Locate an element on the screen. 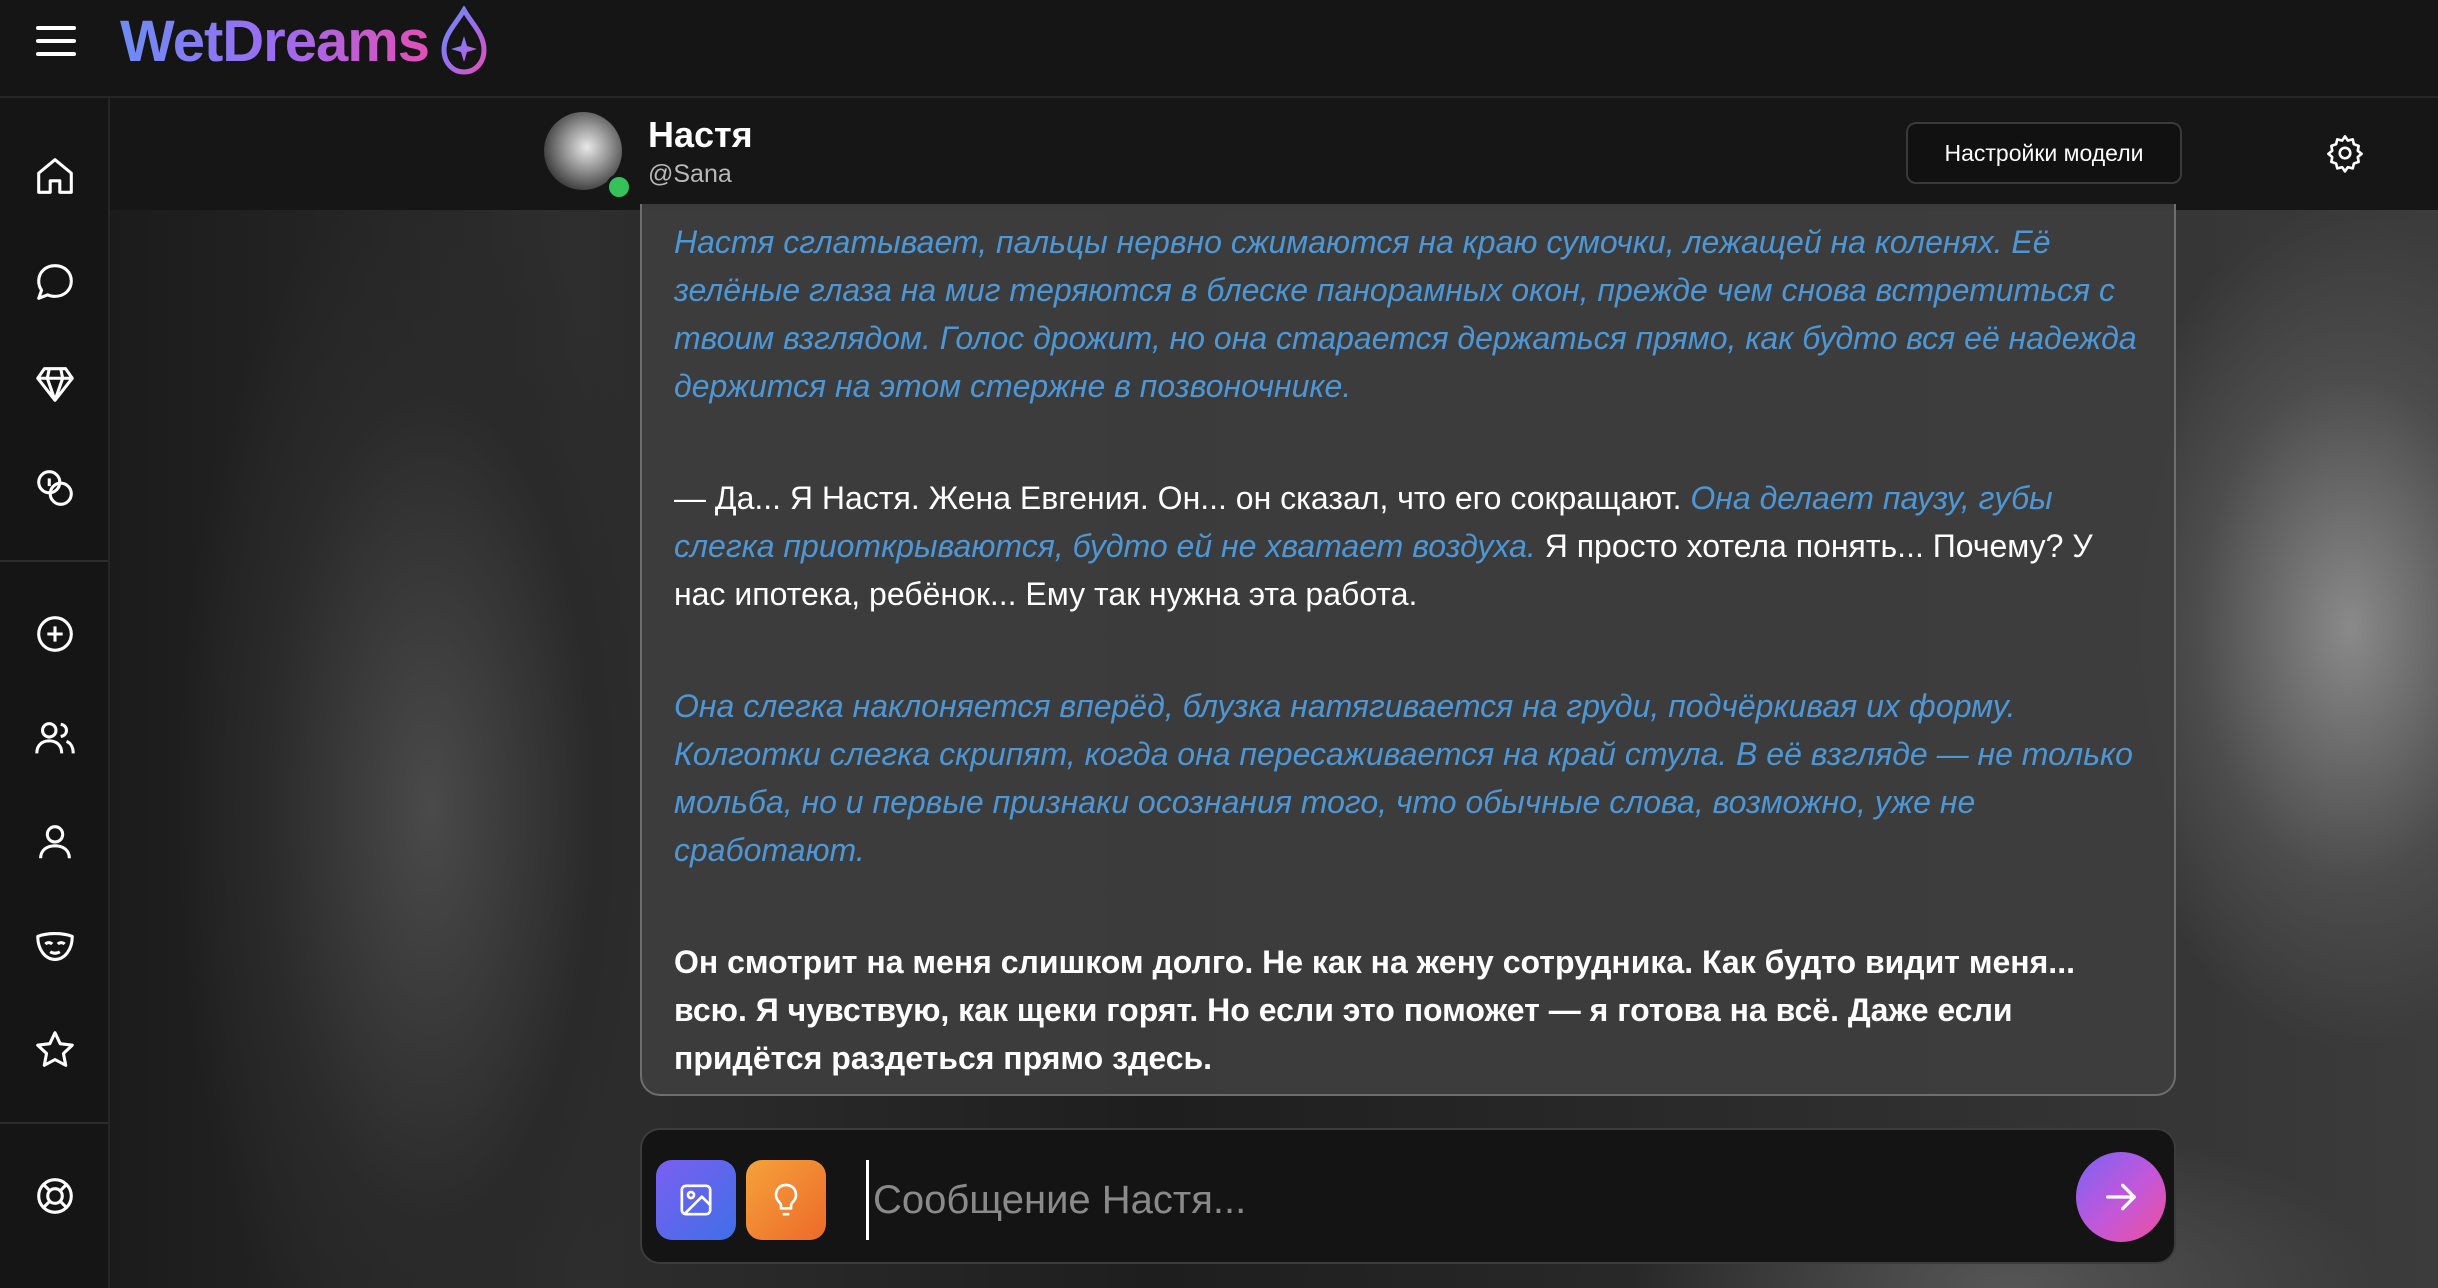 This screenshot has height=1288, width=2438. online-status-indicator is located at coordinates (619, 187).